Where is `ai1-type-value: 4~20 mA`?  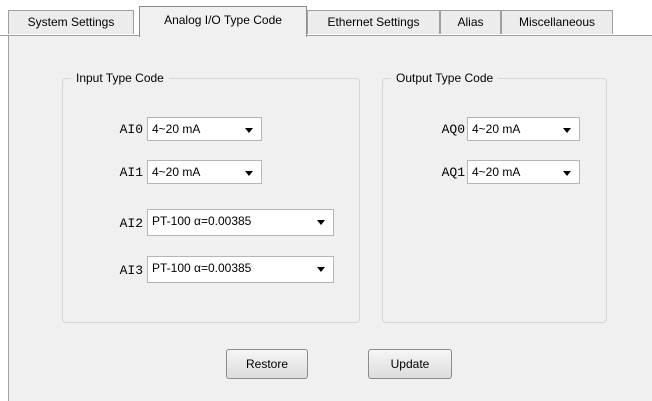 ai1-type-value: 4~20 mA is located at coordinates (176, 172).